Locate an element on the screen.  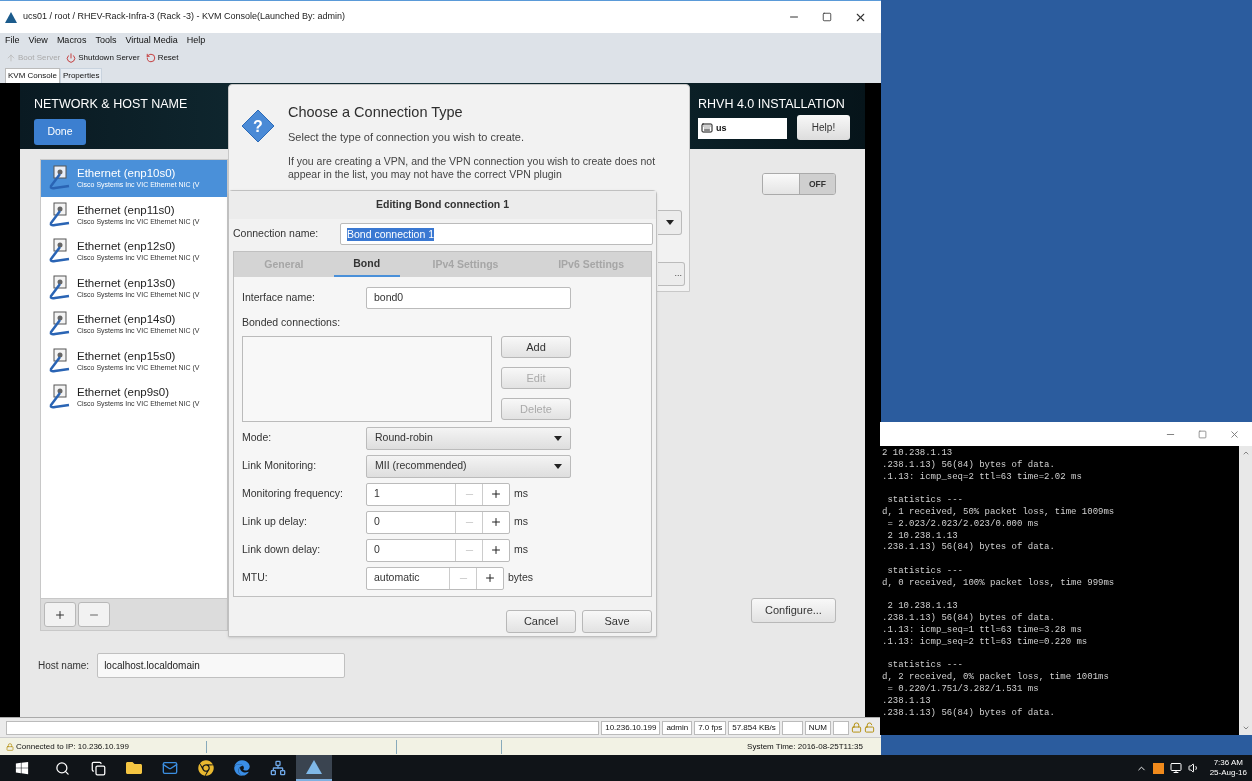
scroll-down-icon is located at coordinates (1245, 728).